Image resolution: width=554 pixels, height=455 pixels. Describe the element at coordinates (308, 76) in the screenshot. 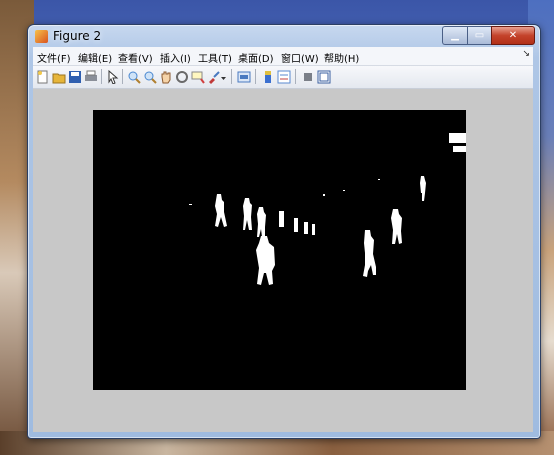

I see `hide-plot-tools-icon` at that location.